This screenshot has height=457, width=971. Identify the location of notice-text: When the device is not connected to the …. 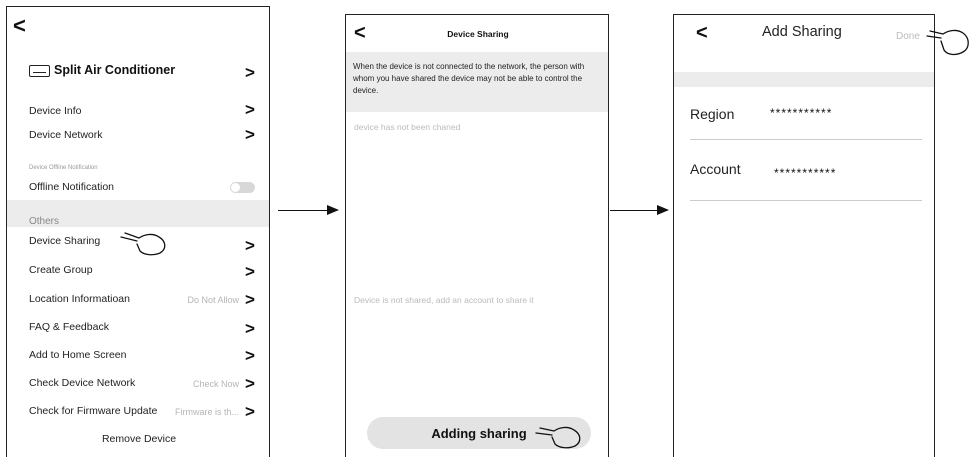
(469, 78).